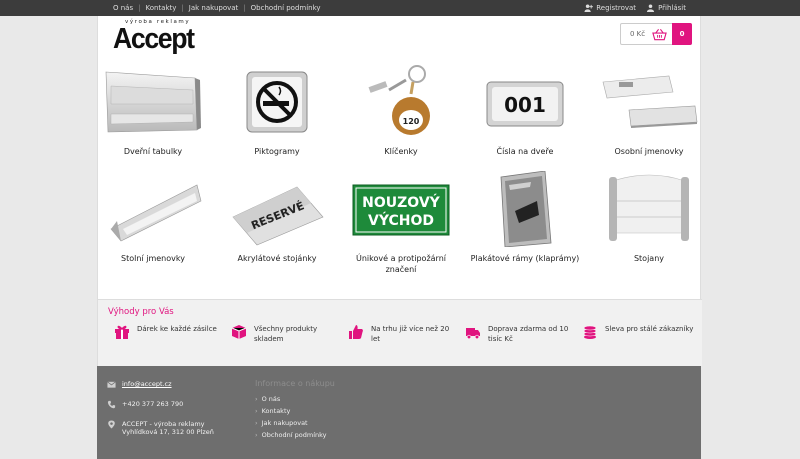  What do you see at coordinates (649, 102) in the screenshot?
I see `name-badge-image` at bounding box center [649, 102].